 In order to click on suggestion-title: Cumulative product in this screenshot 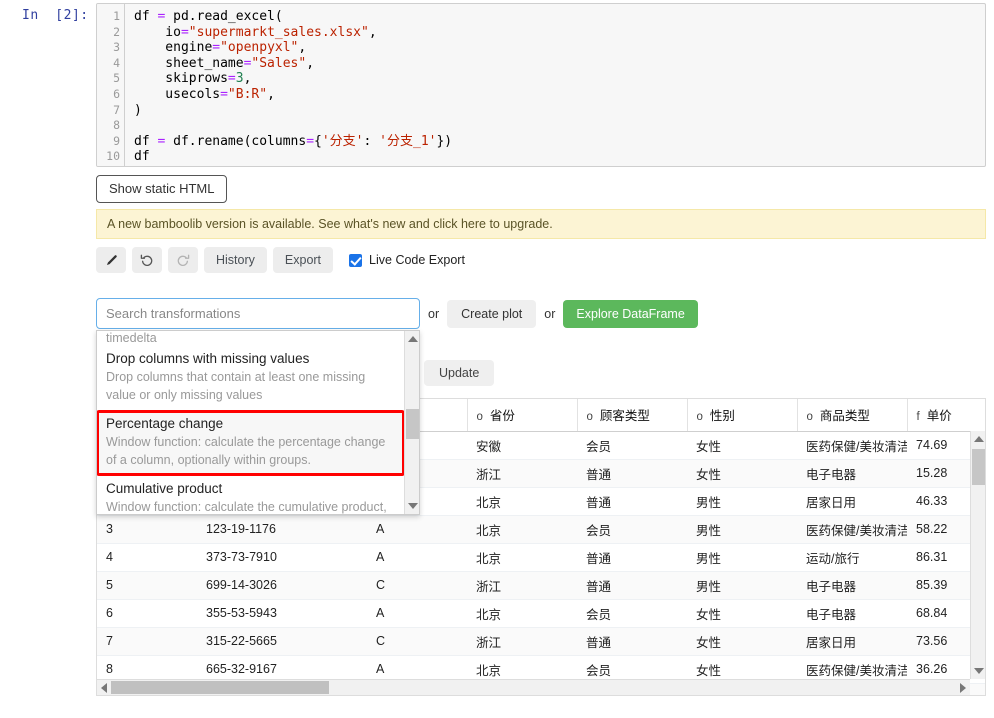, I will do `click(164, 488)`.